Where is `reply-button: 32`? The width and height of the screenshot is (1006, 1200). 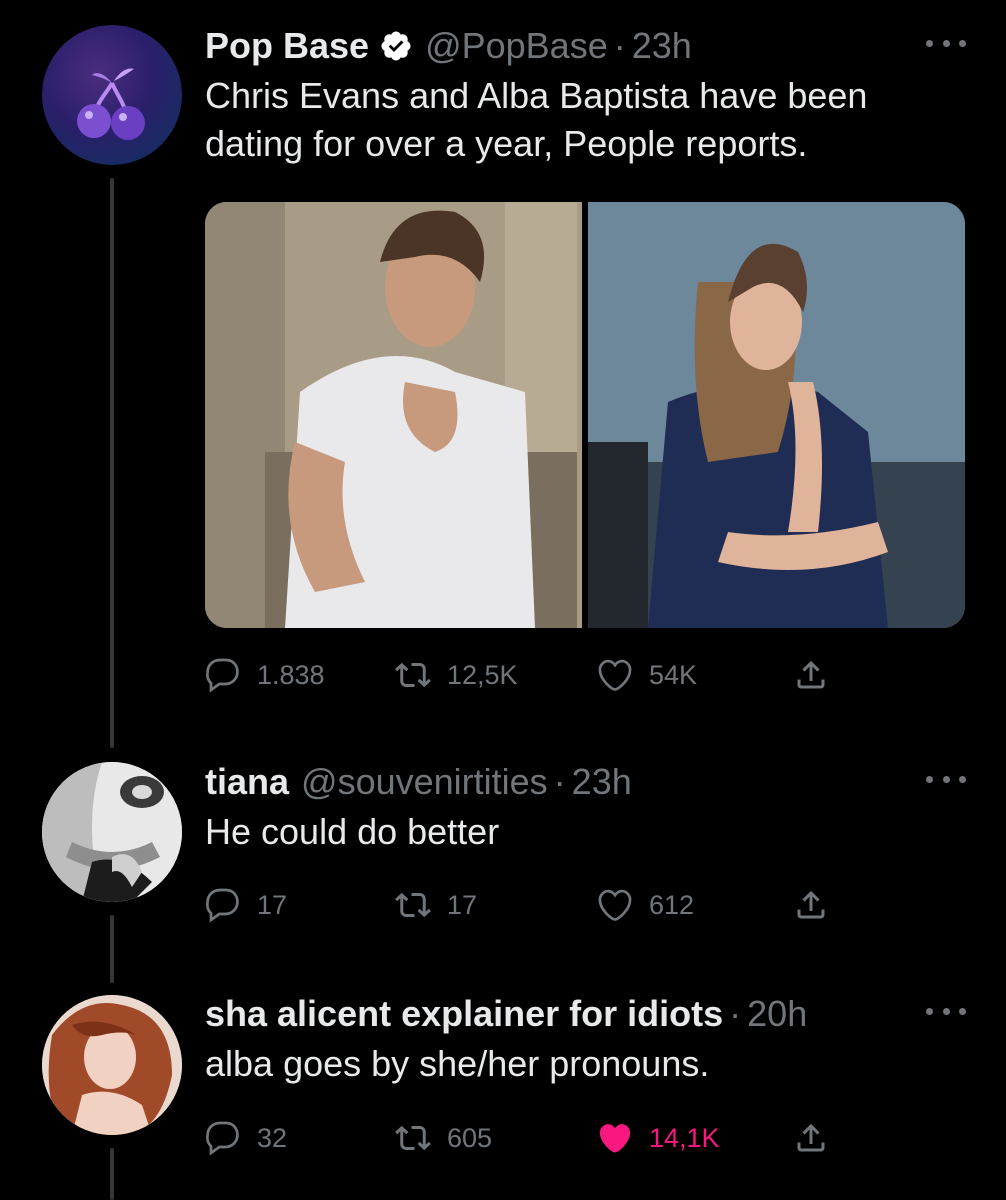 reply-button: 32 is located at coordinates (246, 1138).